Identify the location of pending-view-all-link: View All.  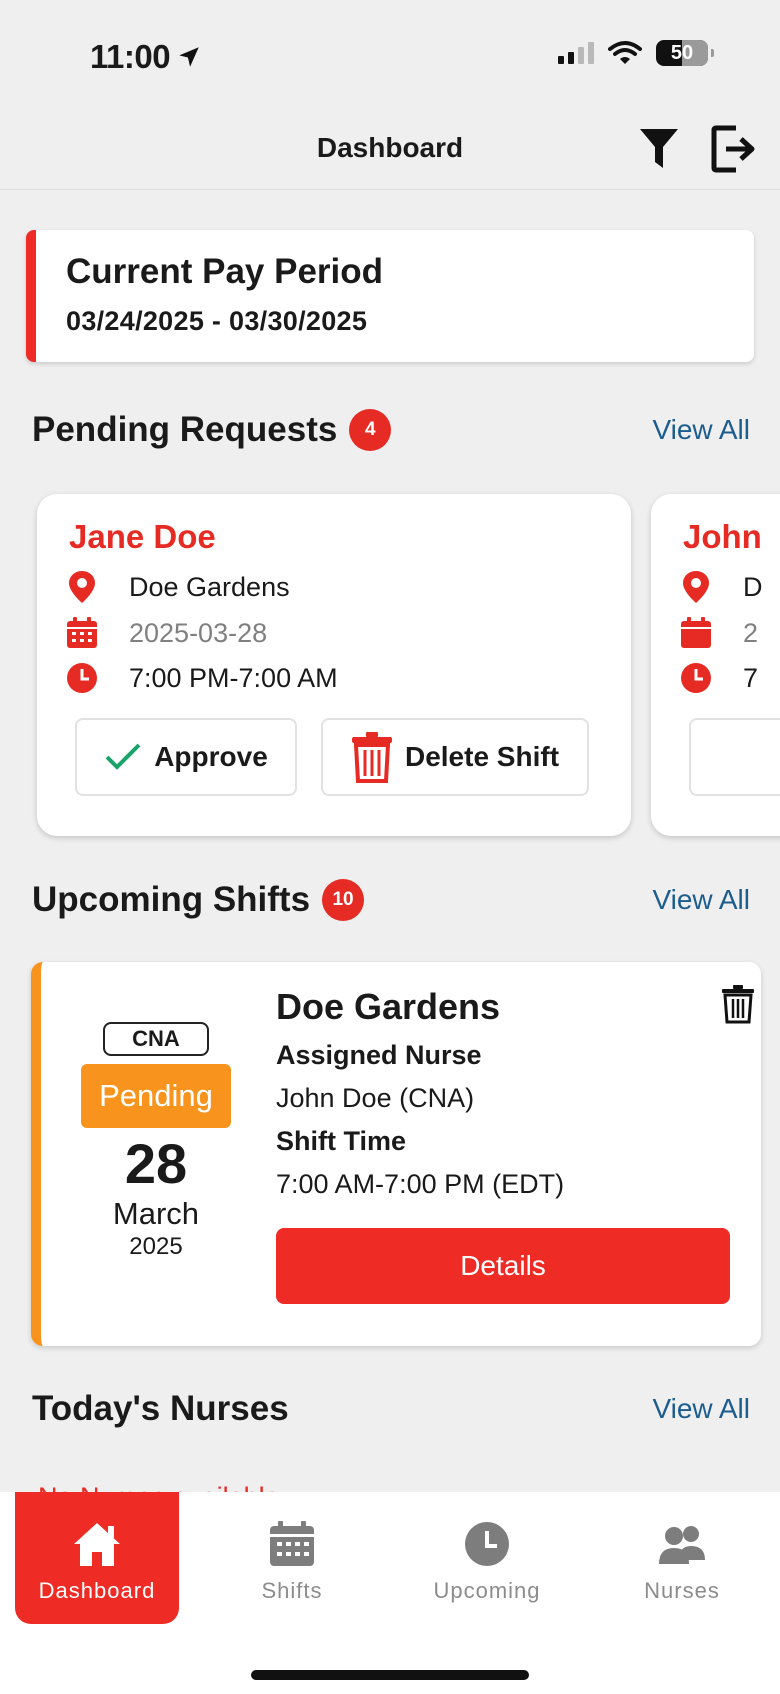
(701, 430).